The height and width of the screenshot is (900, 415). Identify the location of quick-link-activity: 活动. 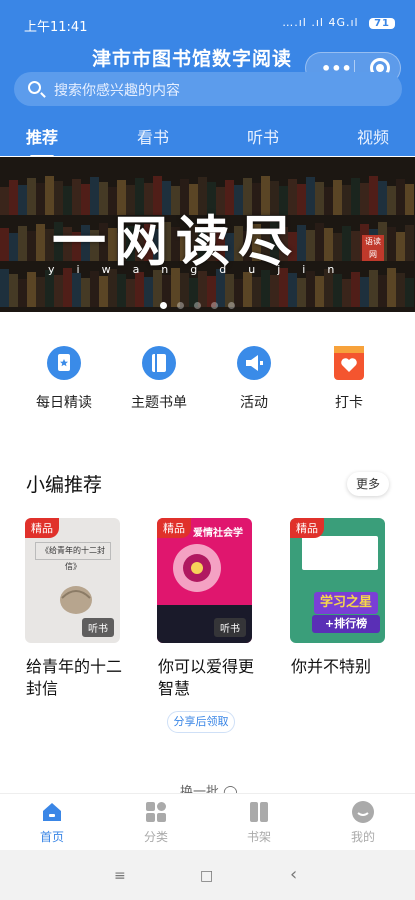
(254, 379).